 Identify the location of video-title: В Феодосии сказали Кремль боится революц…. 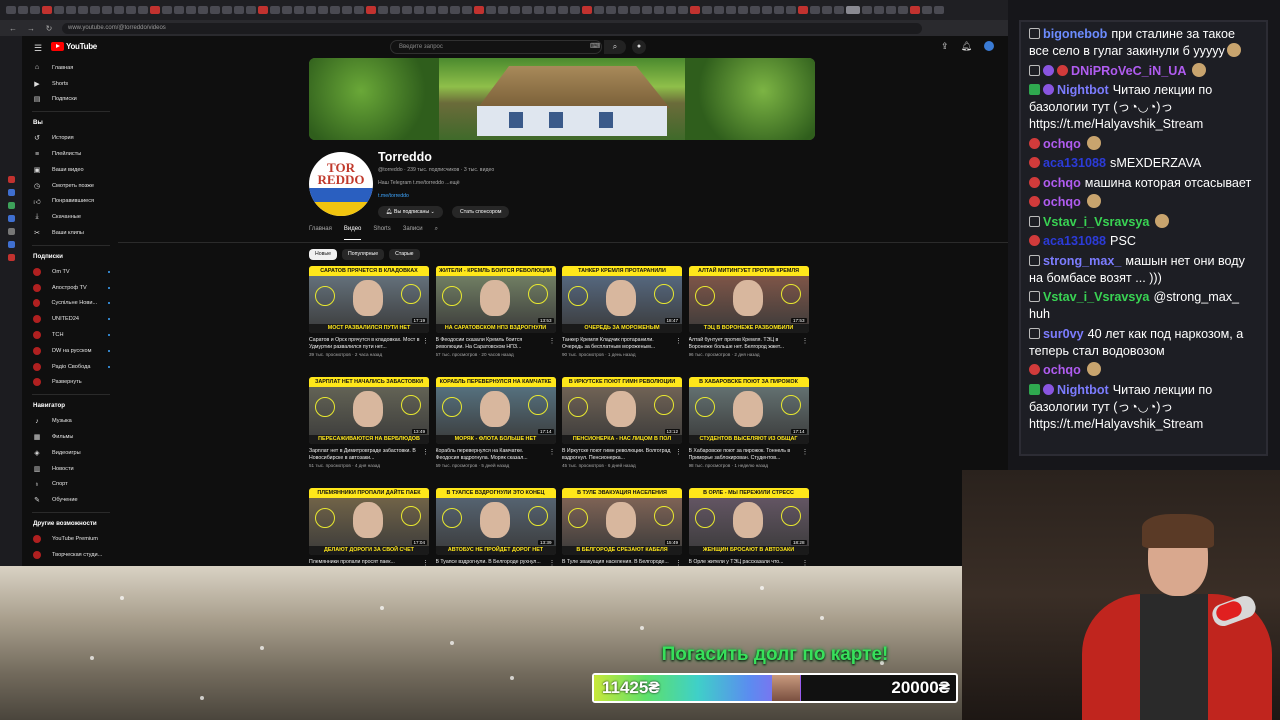
(496, 343).